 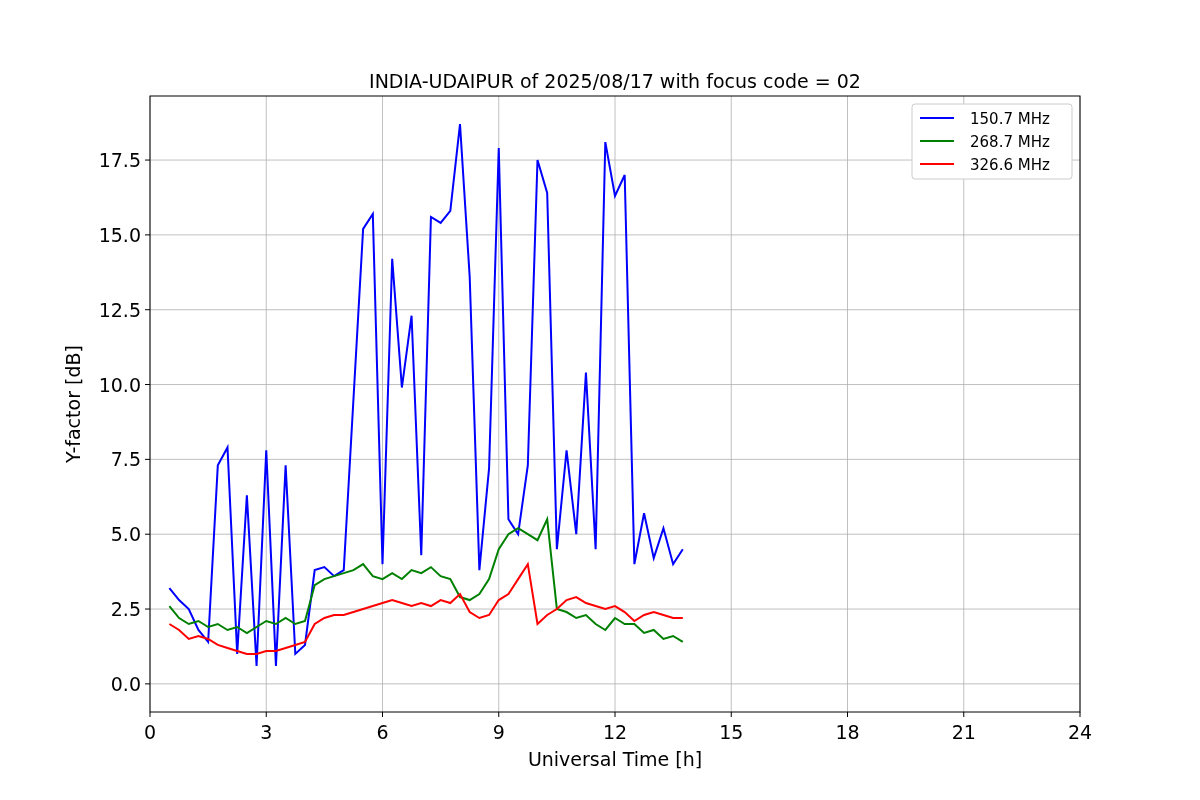 I want to click on y-axis-label: Y-factor [dB], so click(x=73, y=404).